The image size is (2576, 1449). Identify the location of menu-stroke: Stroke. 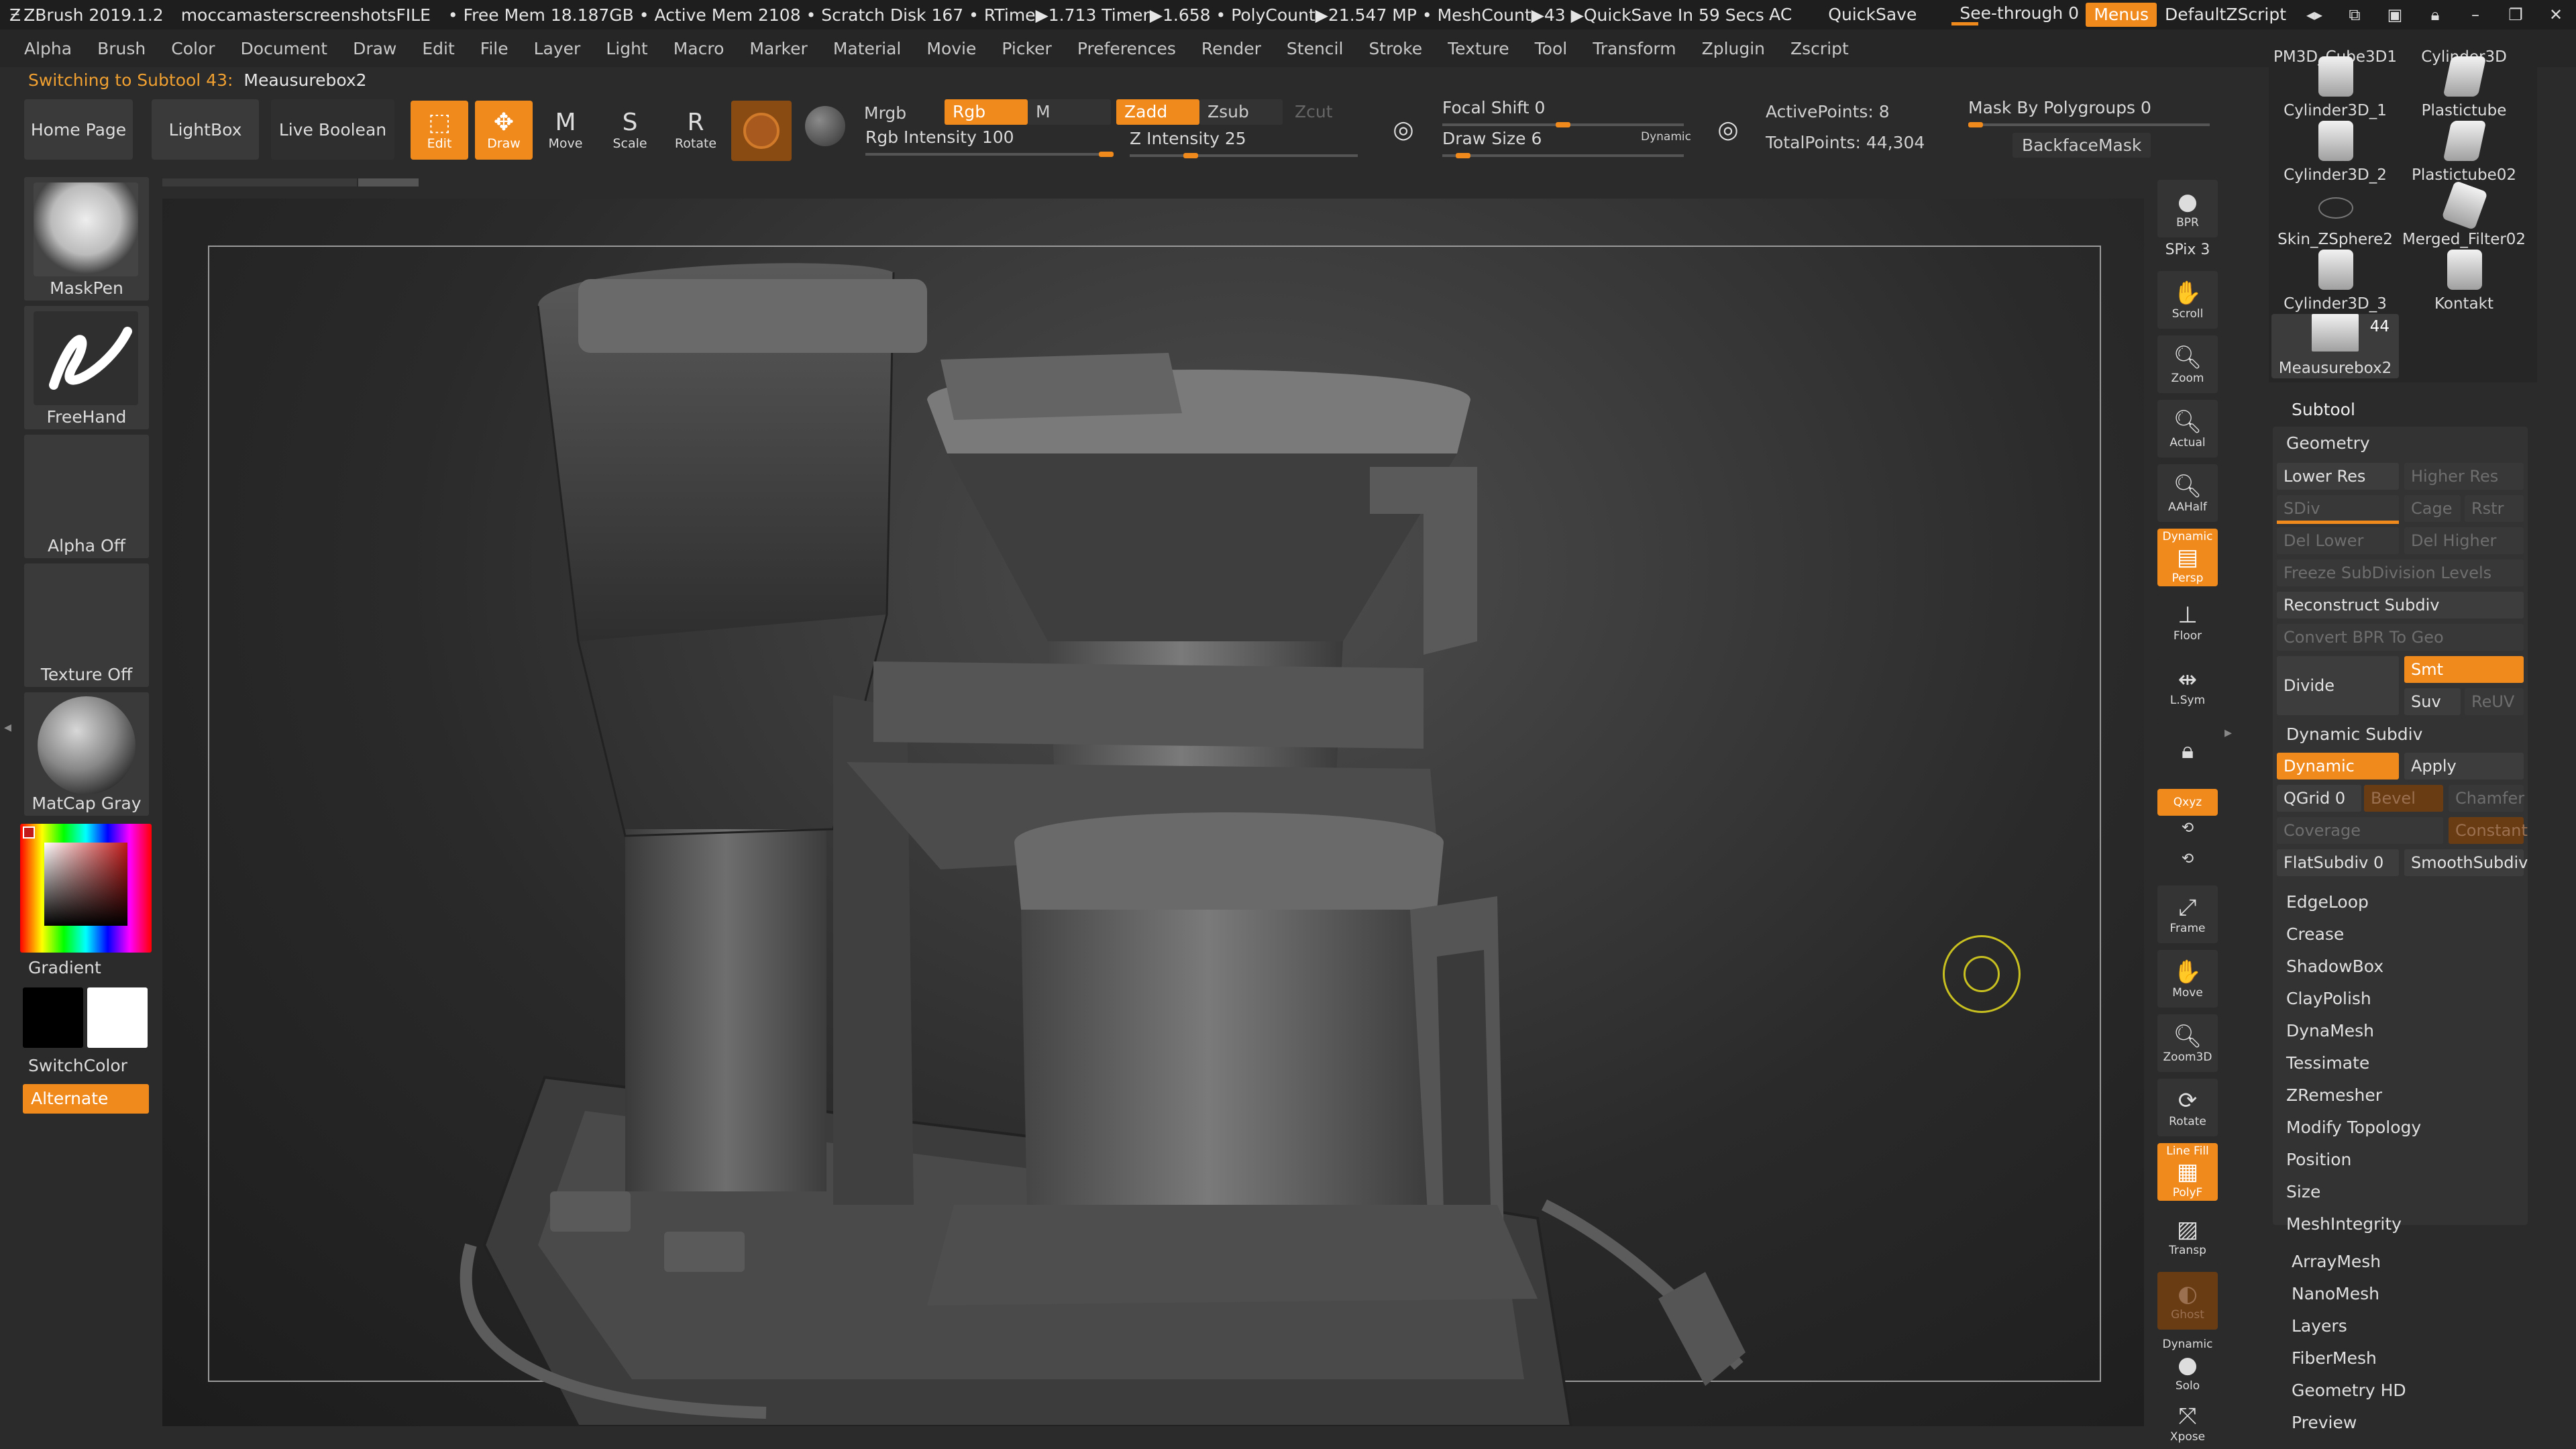
(1395, 48).